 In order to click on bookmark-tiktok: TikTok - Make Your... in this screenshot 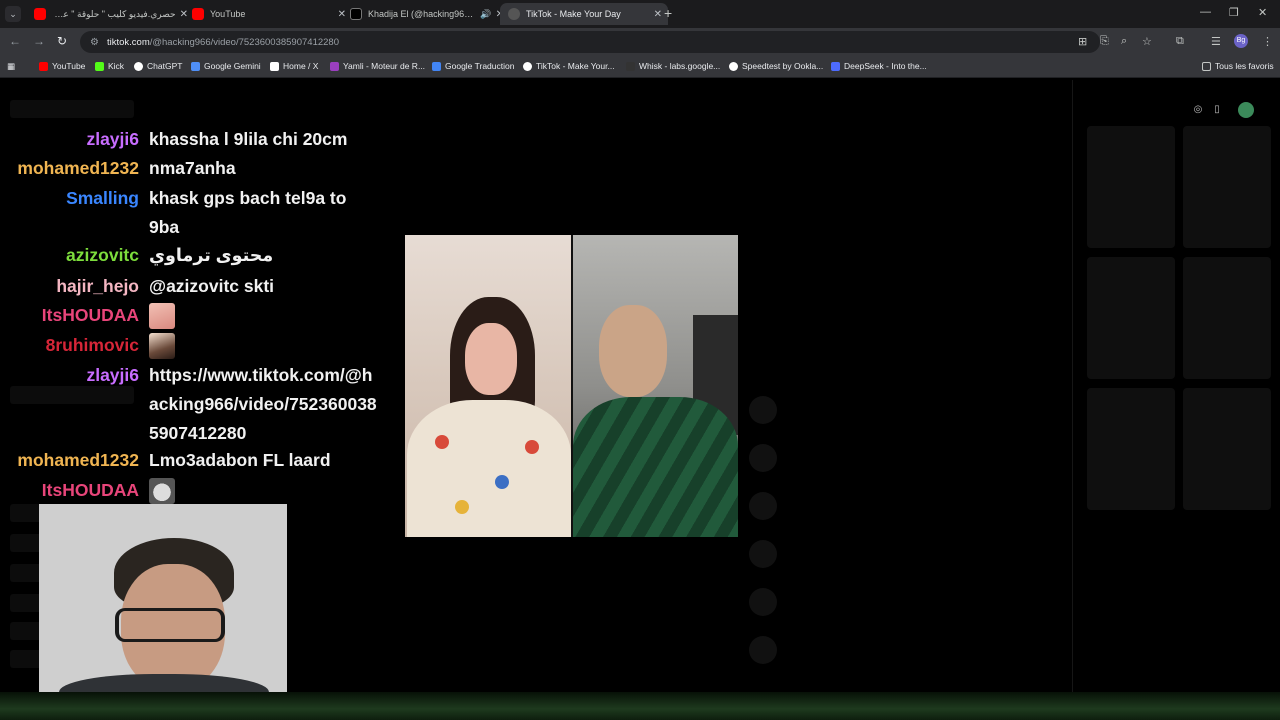, I will do `click(569, 66)`.